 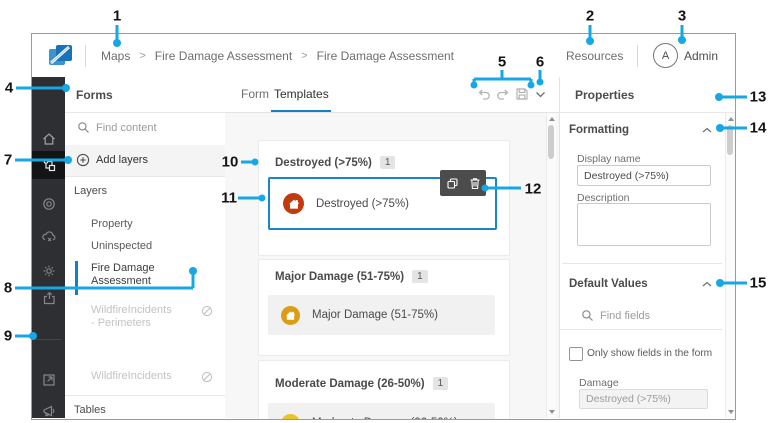 What do you see at coordinates (351, 276) in the screenshot?
I see `template-group-header: Major Damage (51-75%) 1` at bounding box center [351, 276].